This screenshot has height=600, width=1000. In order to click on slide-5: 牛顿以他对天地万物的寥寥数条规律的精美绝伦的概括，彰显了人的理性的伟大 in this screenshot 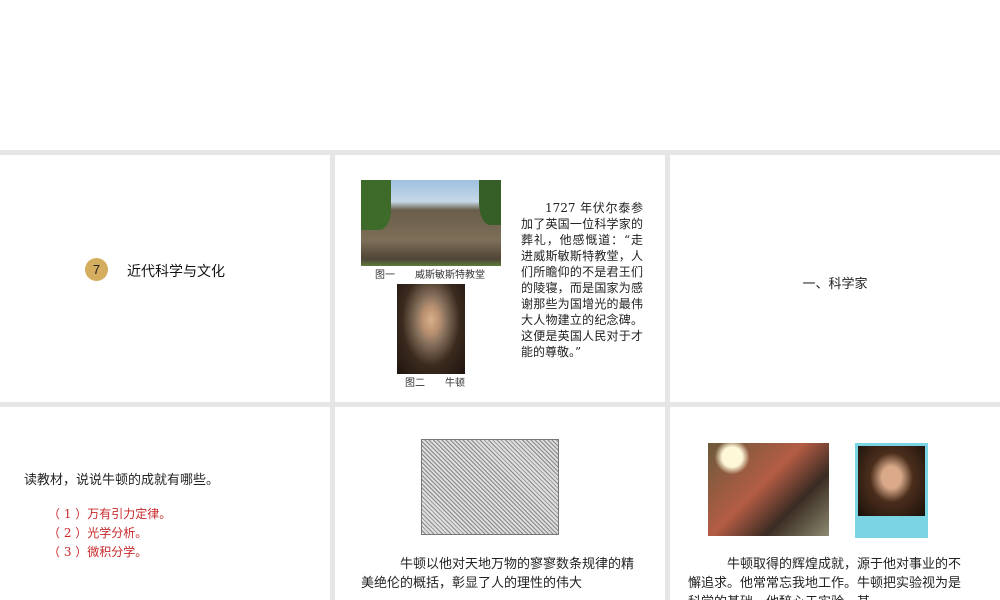, I will do `click(500, 503)`.